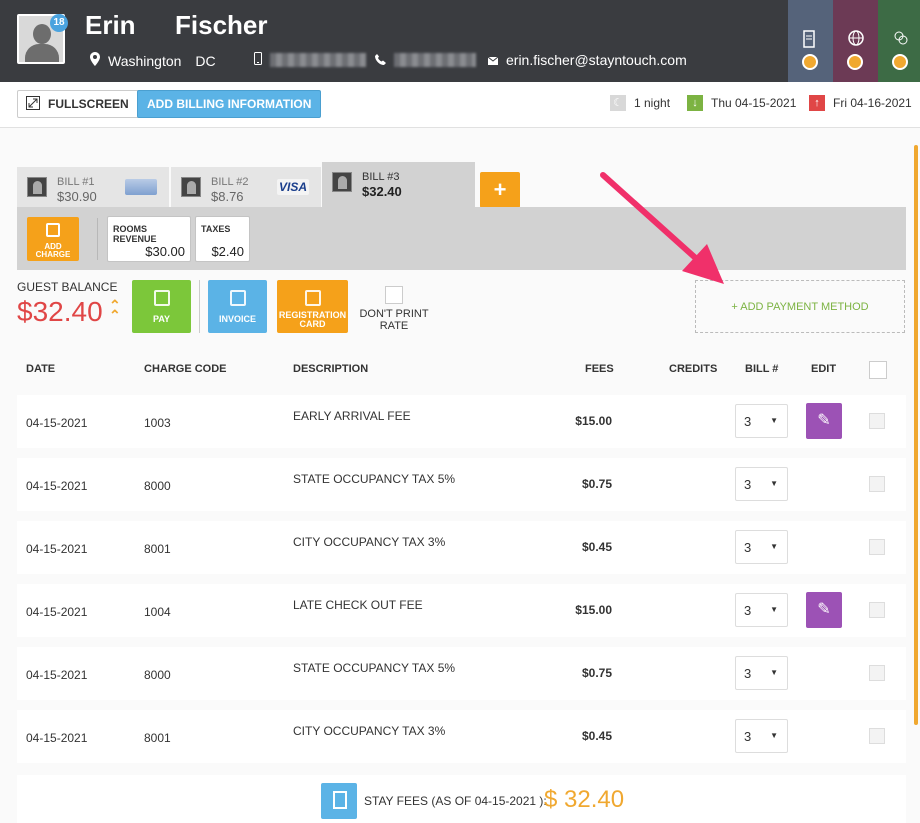 Image resolution: width=920 pixels, height=823 pixels. What do you see at coordinates (76, 182) in the screenshot?
I see `bill-label: BILL #1` at bounding box center [76, 182].